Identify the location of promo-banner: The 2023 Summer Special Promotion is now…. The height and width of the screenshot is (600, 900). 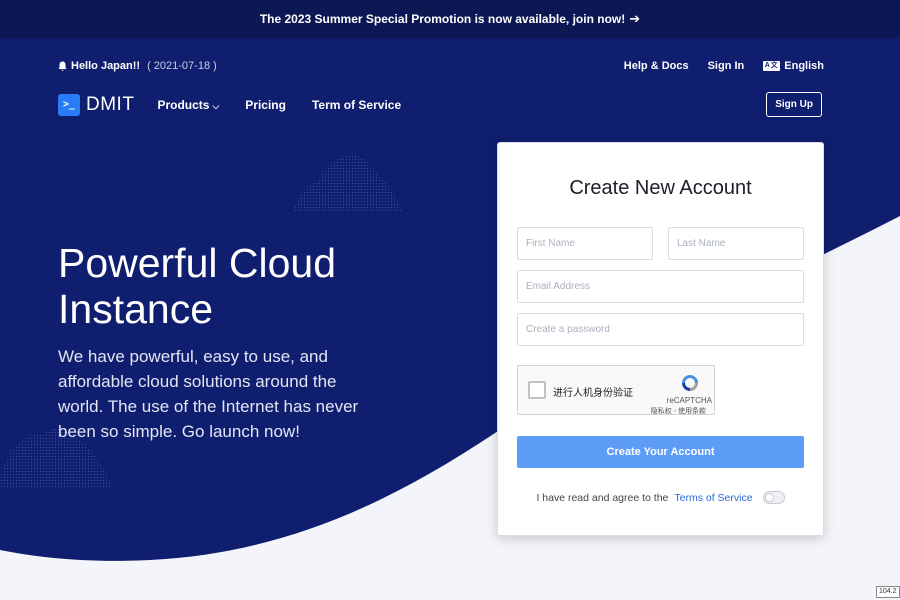
(450, 19).